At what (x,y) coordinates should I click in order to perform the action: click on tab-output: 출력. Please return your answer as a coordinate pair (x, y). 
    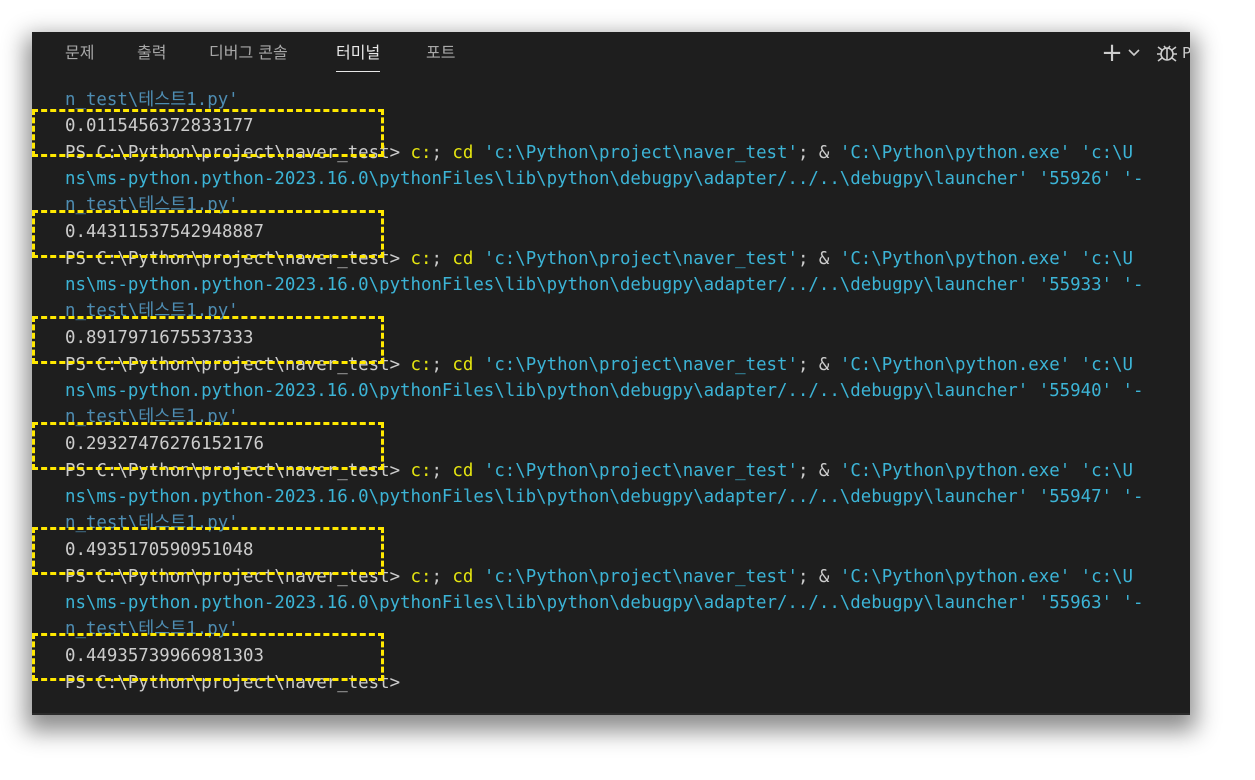
    Looking at the image, I should click on (151, 55).